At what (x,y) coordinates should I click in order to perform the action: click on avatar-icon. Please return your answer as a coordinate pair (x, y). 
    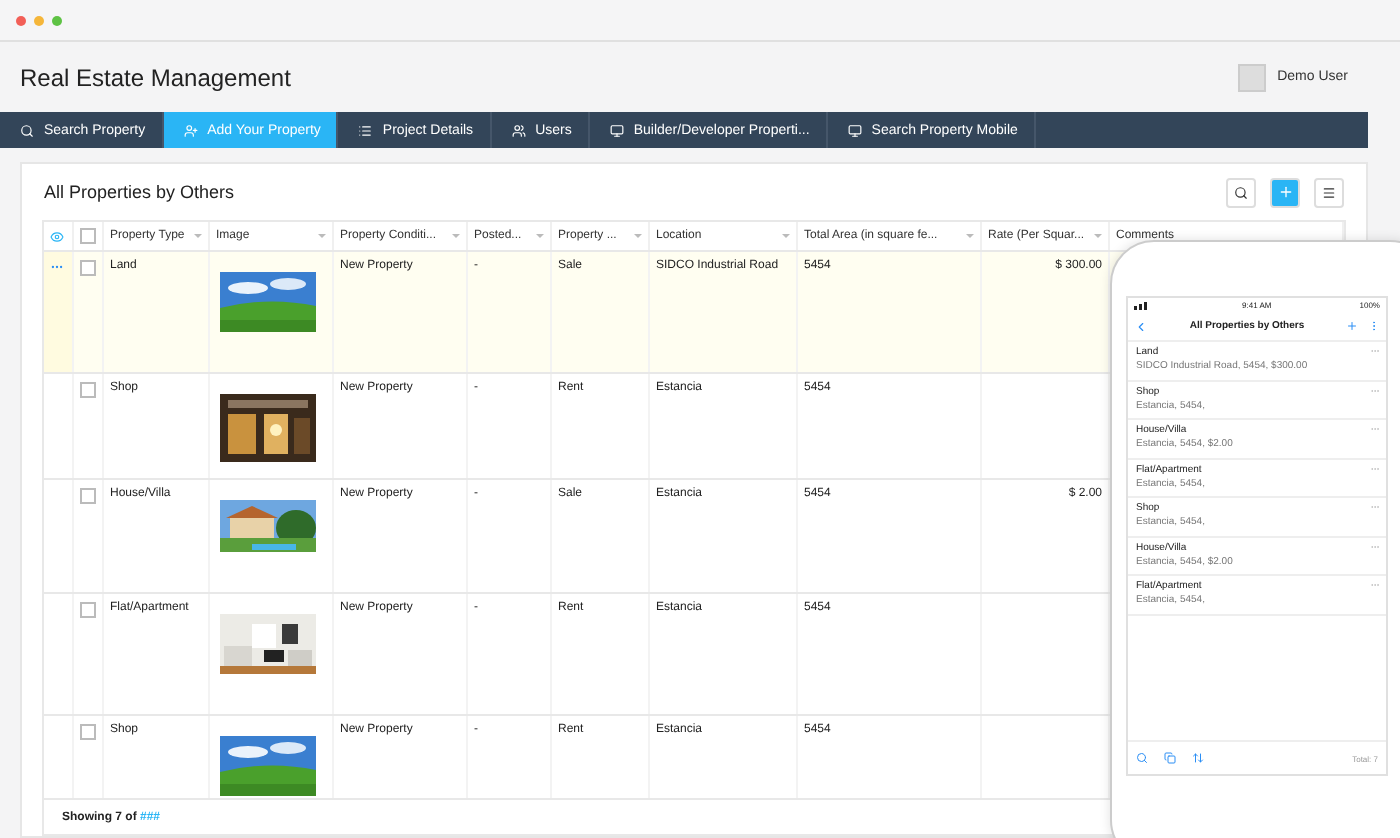
    Looking at the image, I should click on (1251, 77).